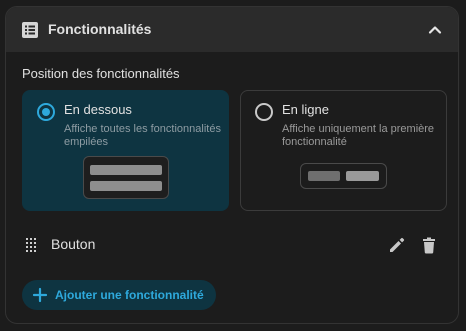 This screenshot has width=466, height=331. What do you see at coordinates (232, 245) in the screenshot?
I see `feature-row: Bouton` at bounding box center [232, 245].